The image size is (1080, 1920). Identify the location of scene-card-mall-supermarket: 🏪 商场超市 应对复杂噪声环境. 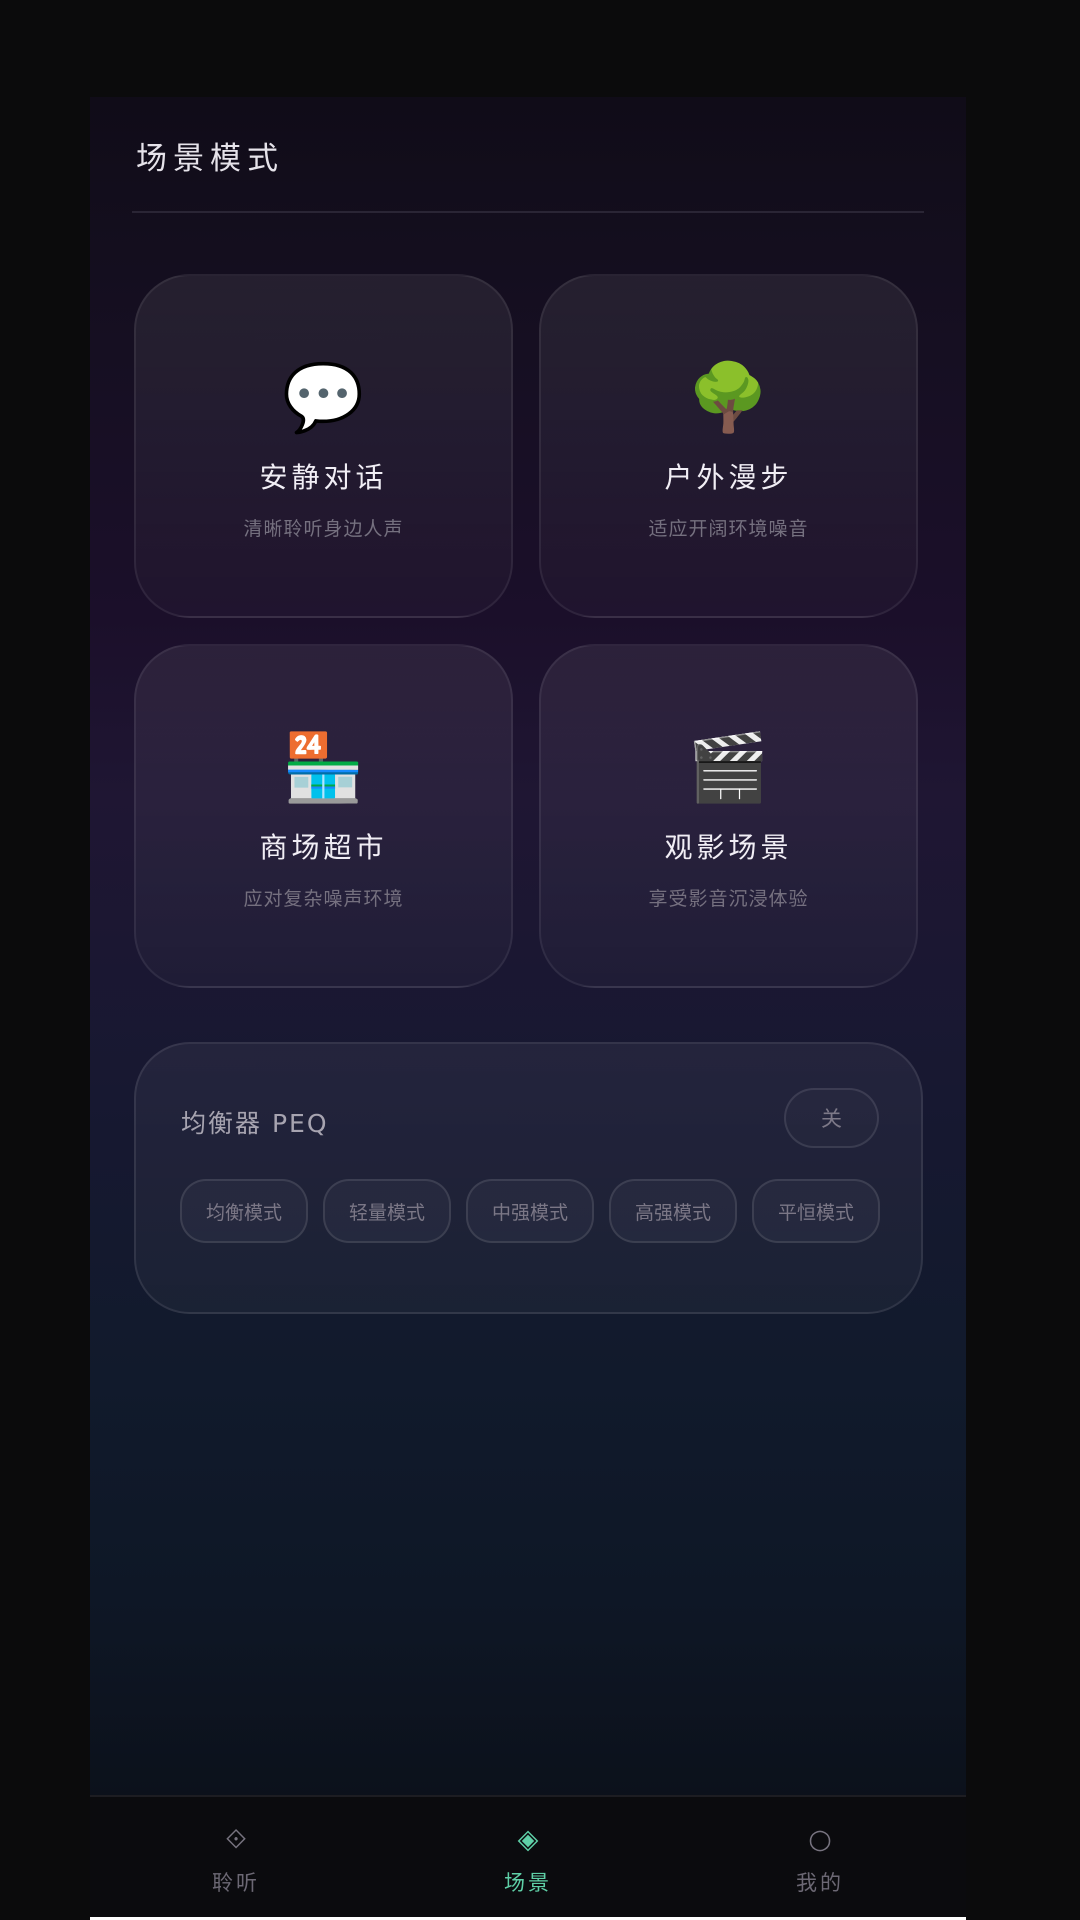
(323, 816).